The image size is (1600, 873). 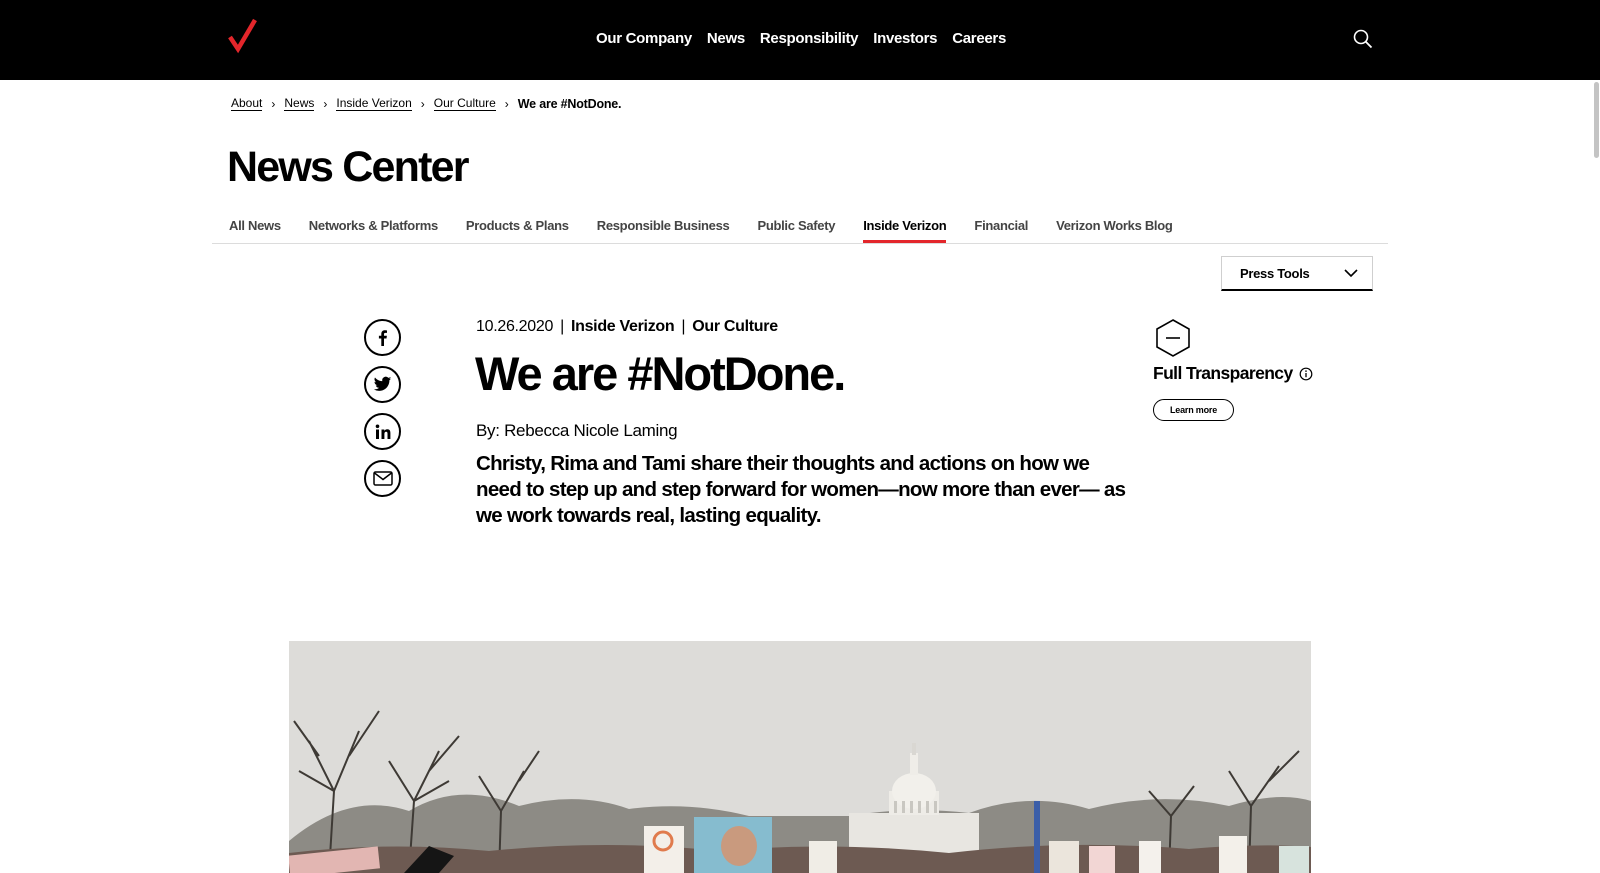 What do you see at coordinates (726, 38) in the screenshot?
I see `nav-news: News` at bounding box center [726, 38].